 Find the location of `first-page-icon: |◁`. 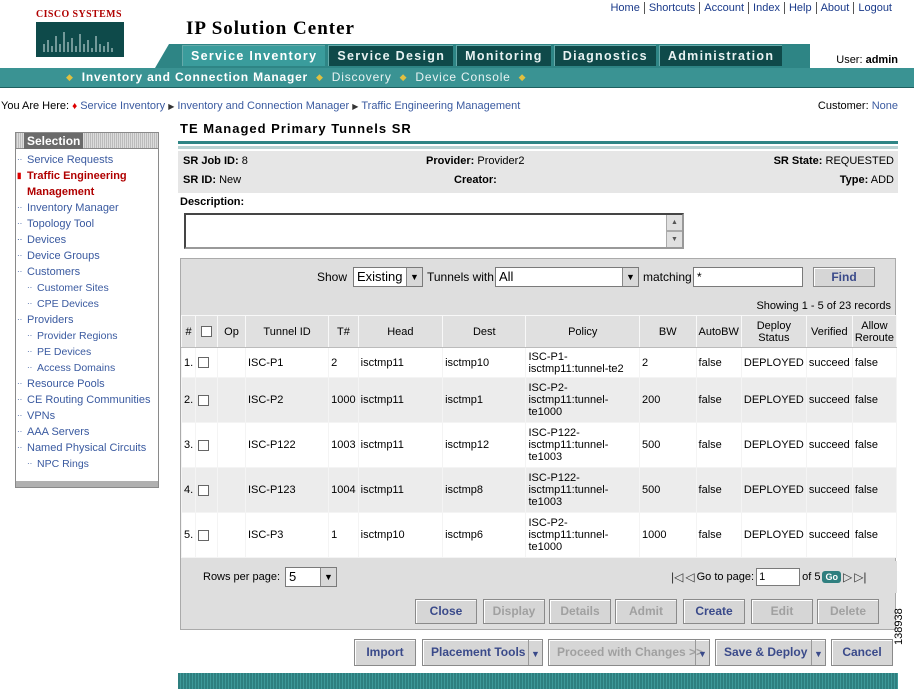

first-page-icon: |◁ is located at coordinates (677, 577).